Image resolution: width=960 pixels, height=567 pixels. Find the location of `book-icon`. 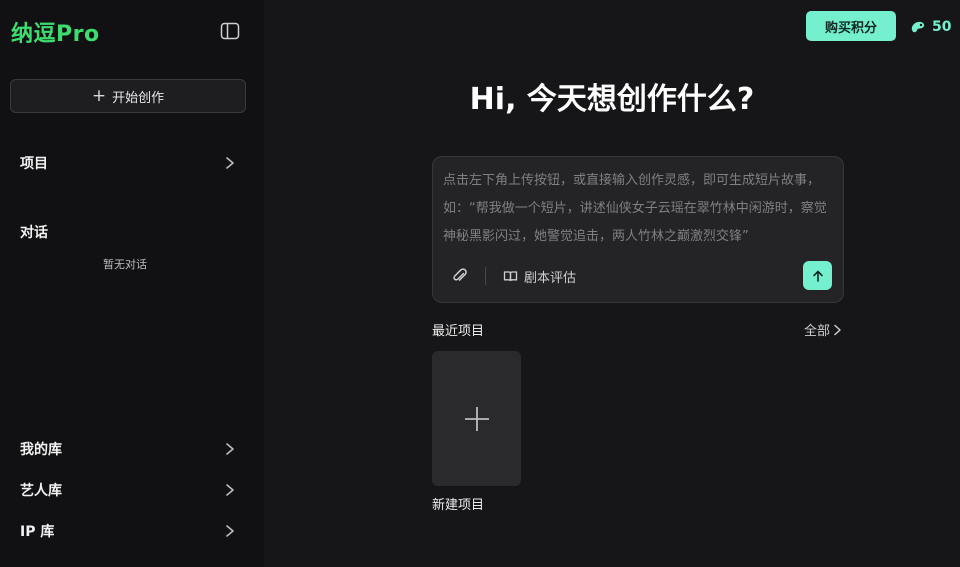

book-icon is located at coordinates (510, 275).